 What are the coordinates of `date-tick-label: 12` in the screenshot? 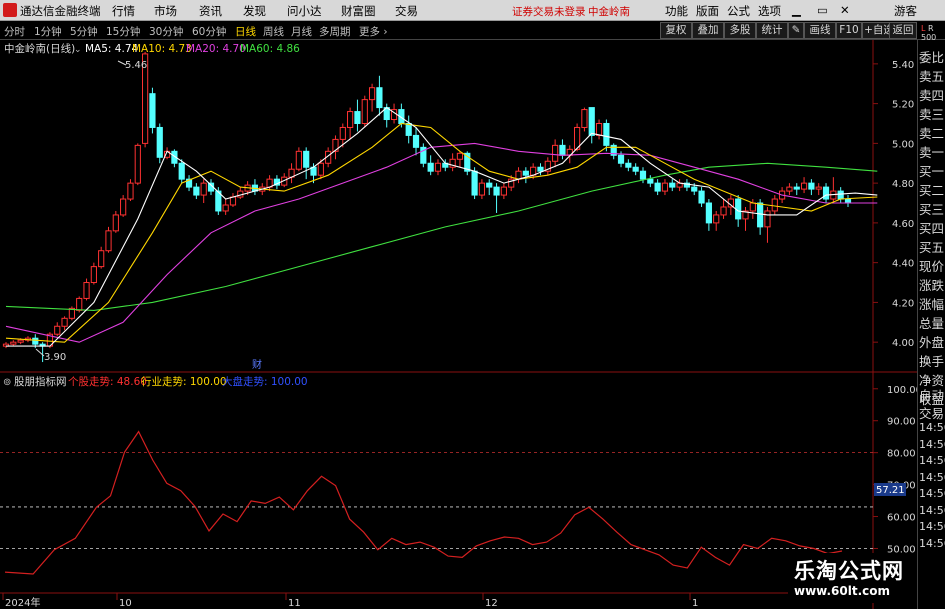 It's located at (491, 603).